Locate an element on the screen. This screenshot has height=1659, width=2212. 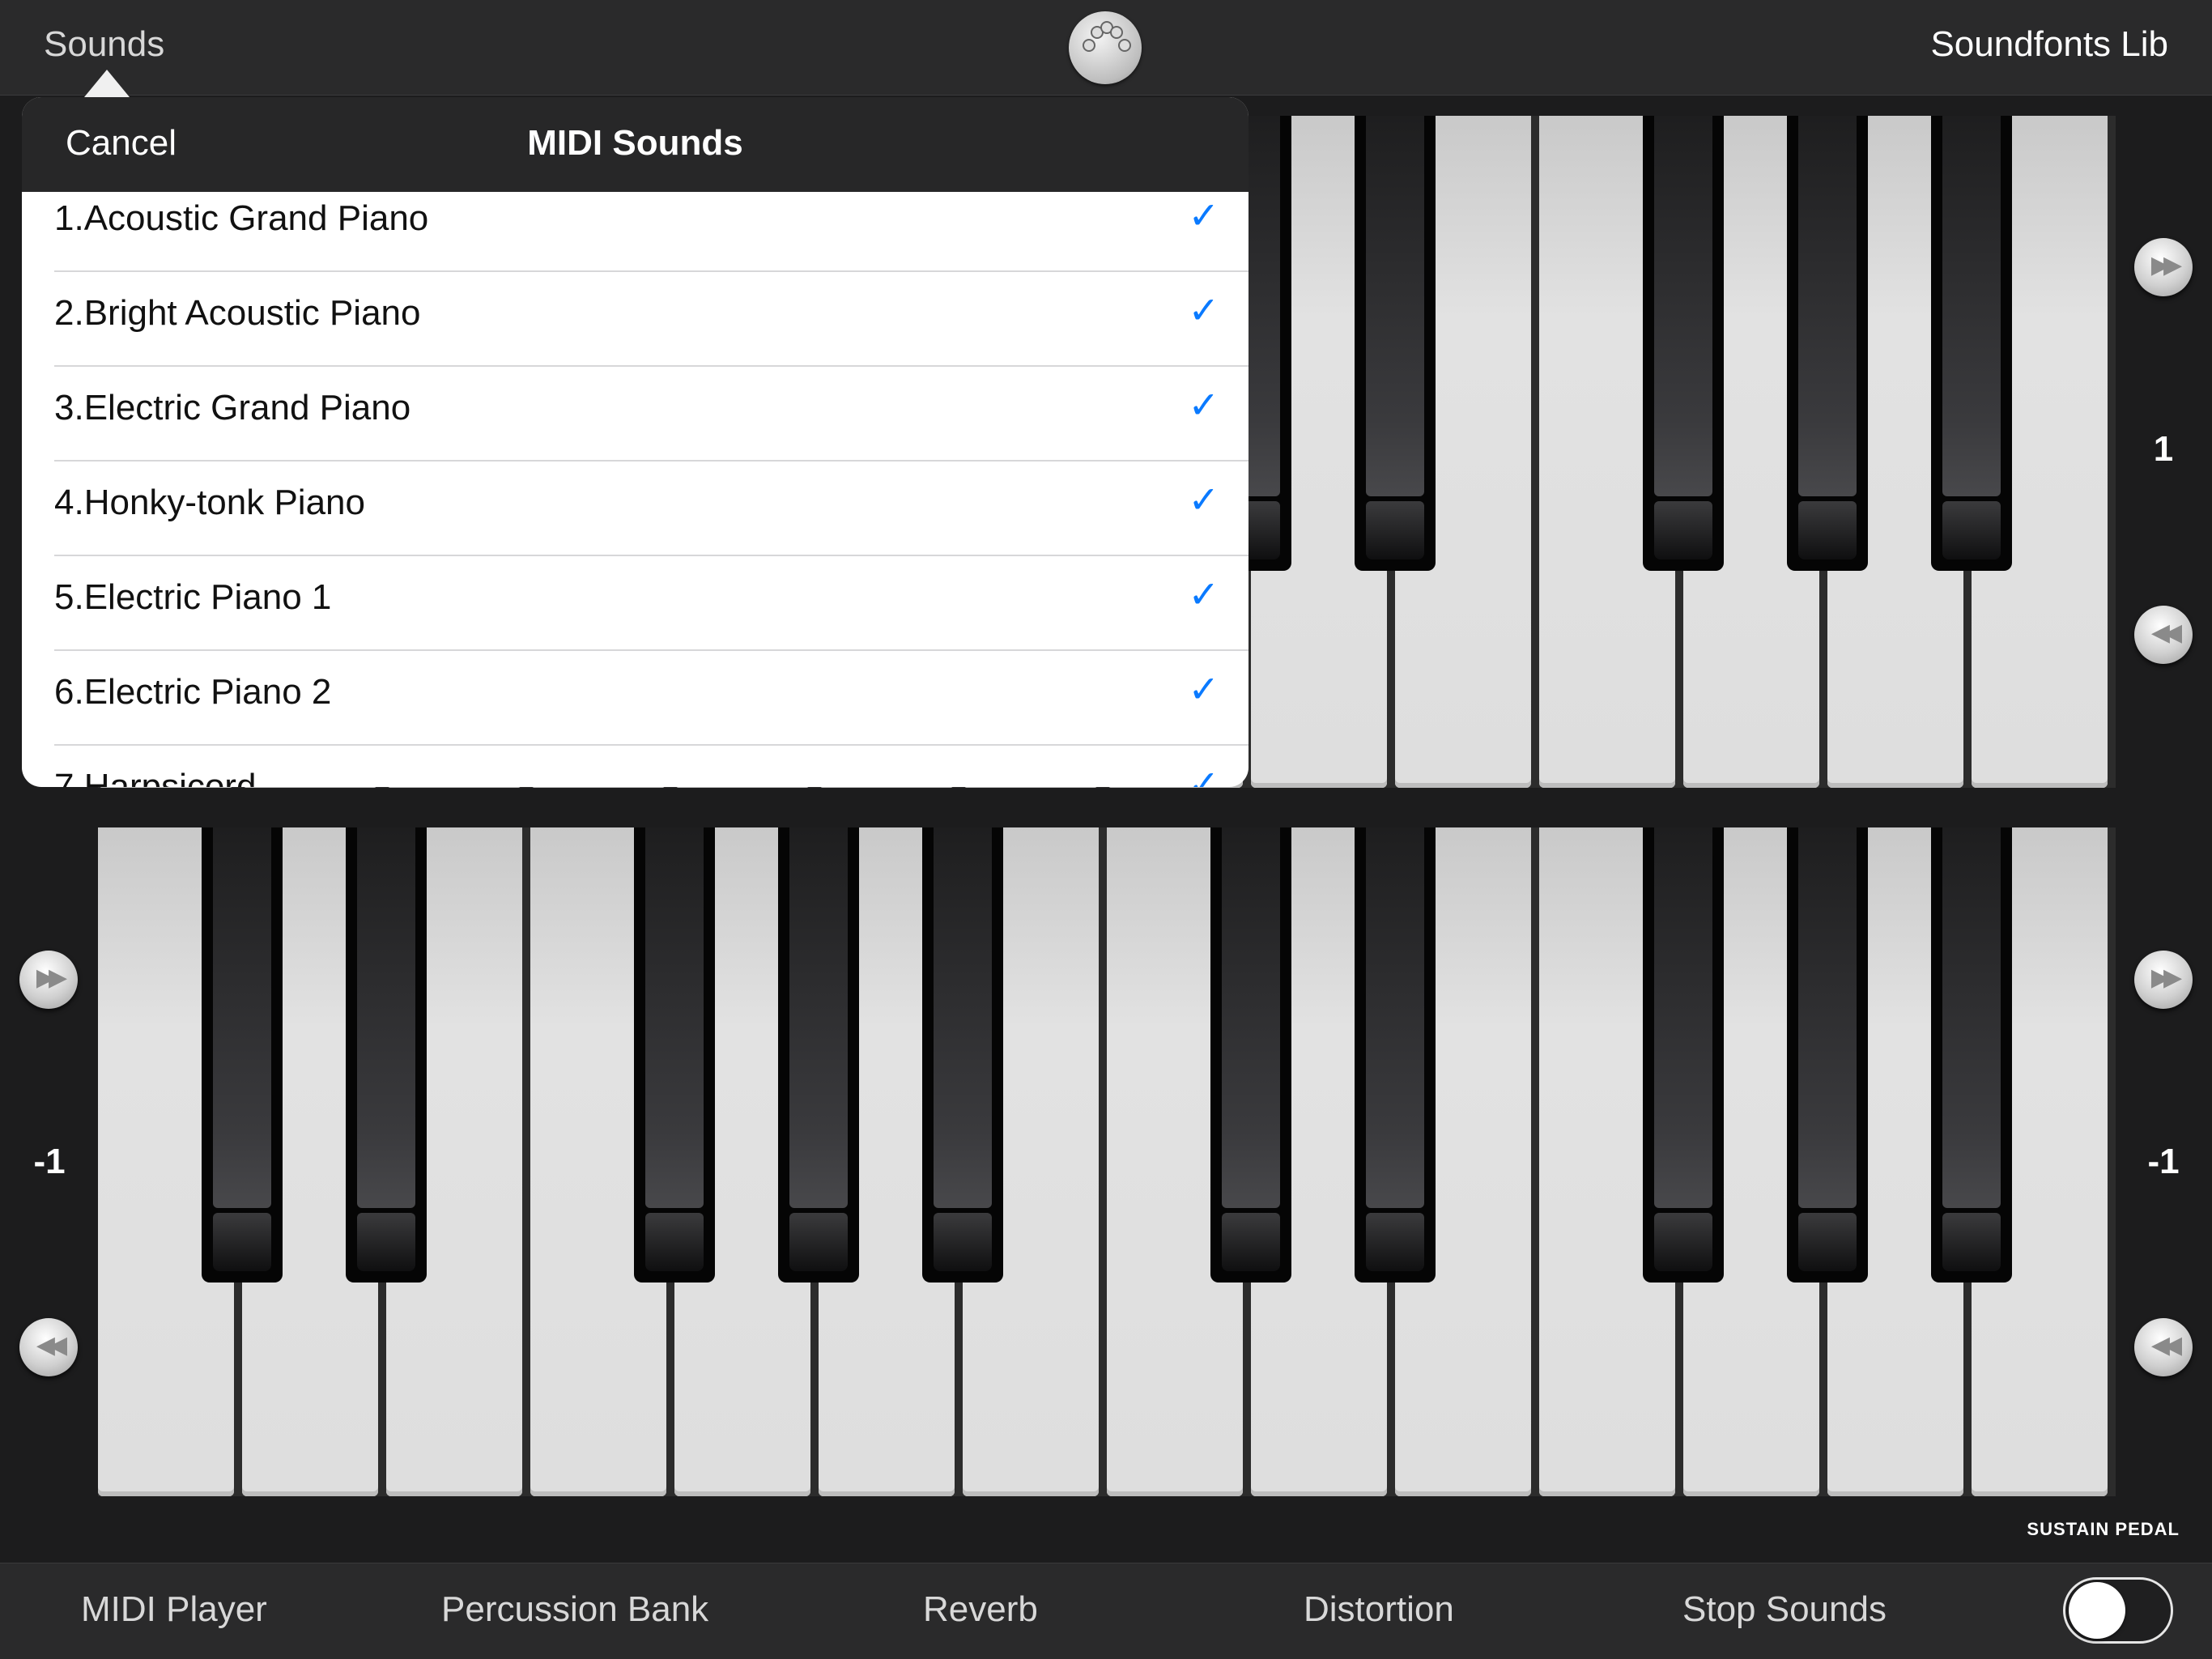
sound-label: 7.Harpsicord is located at coordinates (156, 777).